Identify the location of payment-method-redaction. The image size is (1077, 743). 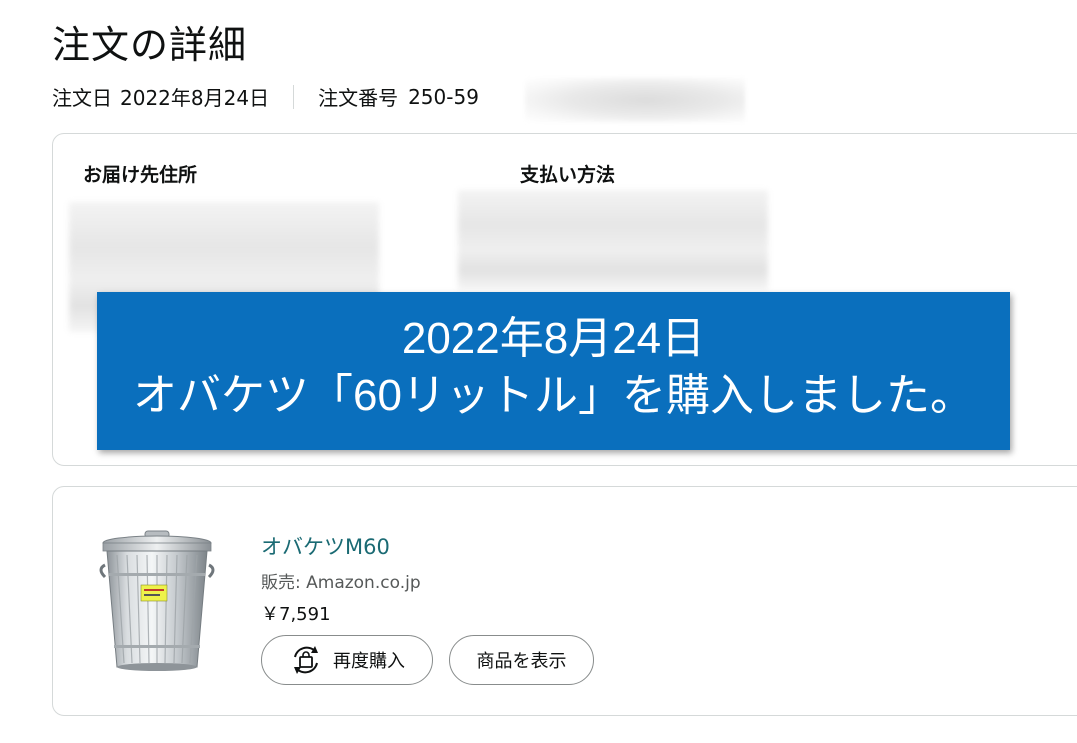
(613, 240).